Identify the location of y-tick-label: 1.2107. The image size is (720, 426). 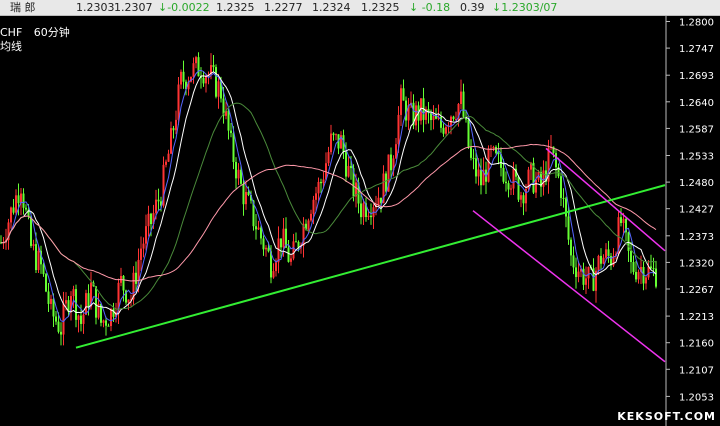
(696, 370).